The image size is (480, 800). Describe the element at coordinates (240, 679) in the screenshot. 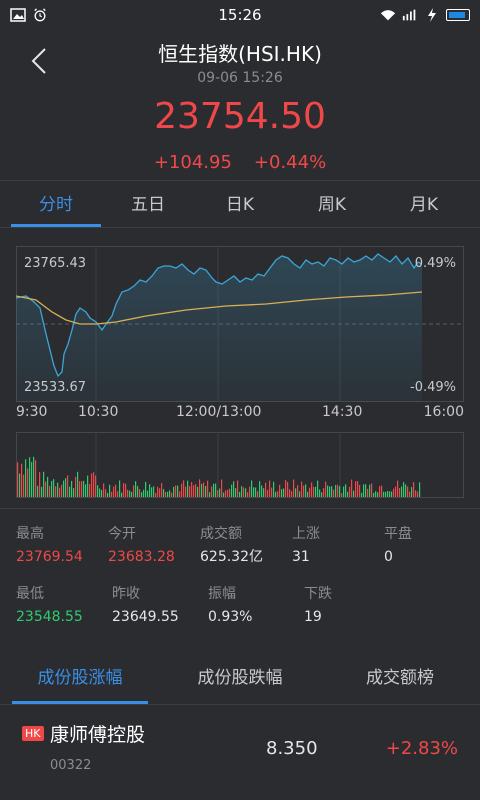

I see `tab-top-losers: 成份股跌幅` at that location.